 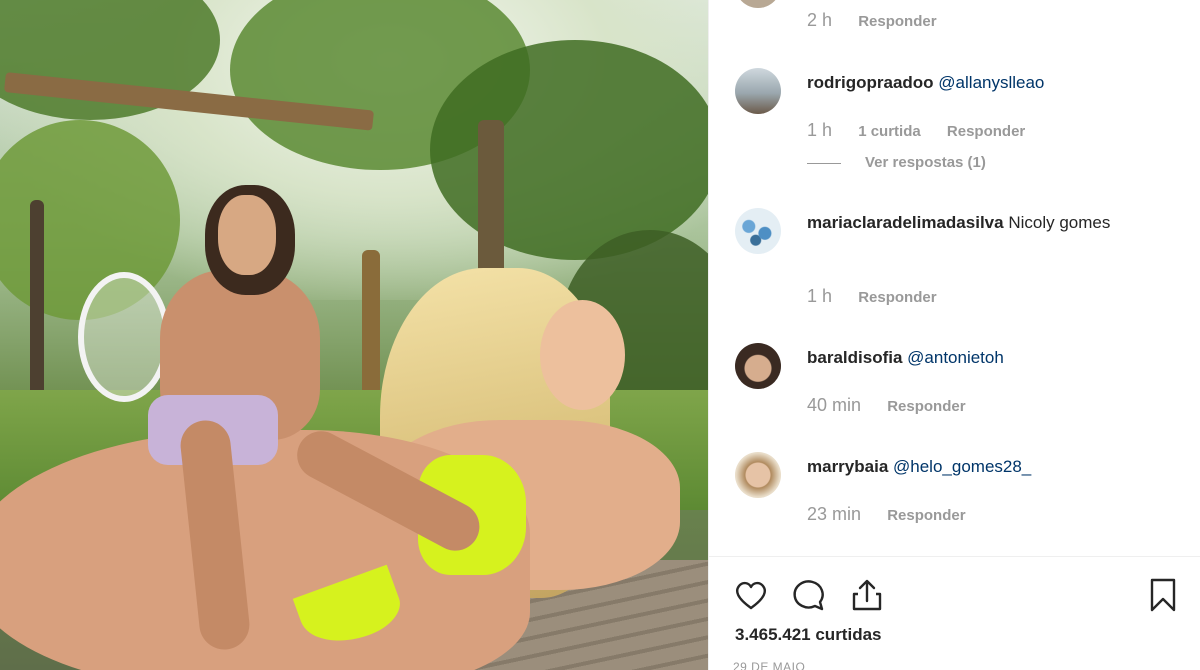 I want to click on comment-time: 2 h, so click(x=819, y=20).